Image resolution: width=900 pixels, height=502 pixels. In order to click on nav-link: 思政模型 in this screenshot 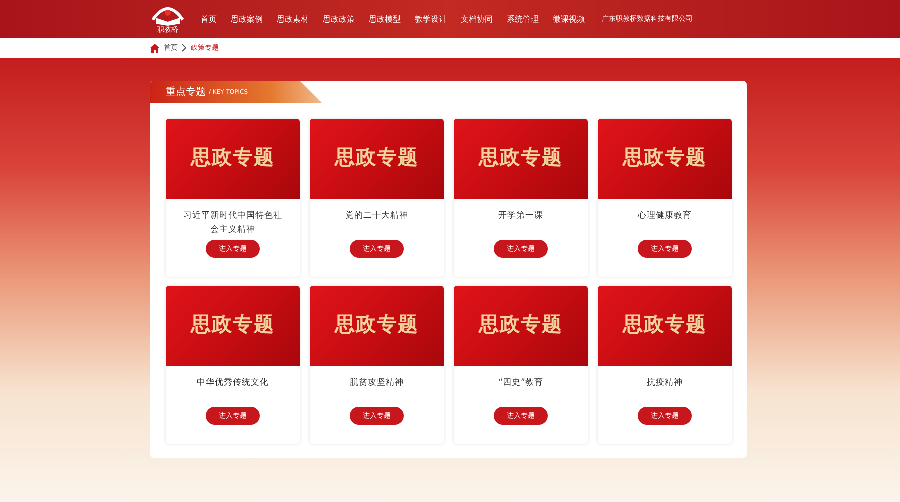, I will do `click(385, 19)`.